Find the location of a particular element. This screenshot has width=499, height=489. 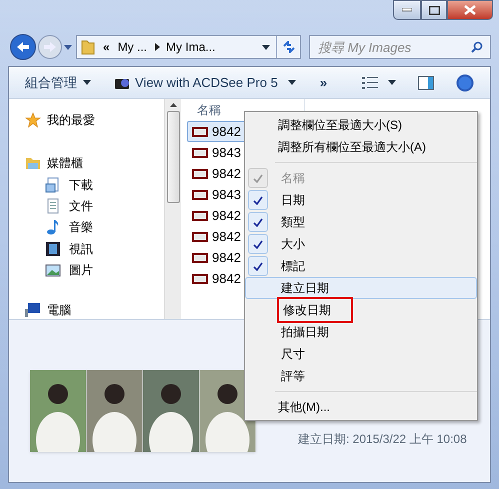

download-icon is located at coordinates (53, 184).